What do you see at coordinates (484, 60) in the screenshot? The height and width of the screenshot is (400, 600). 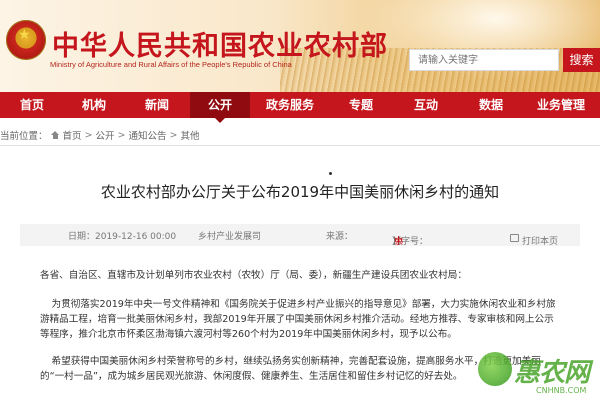 I see `search-input` at bounding box center [484, 60].